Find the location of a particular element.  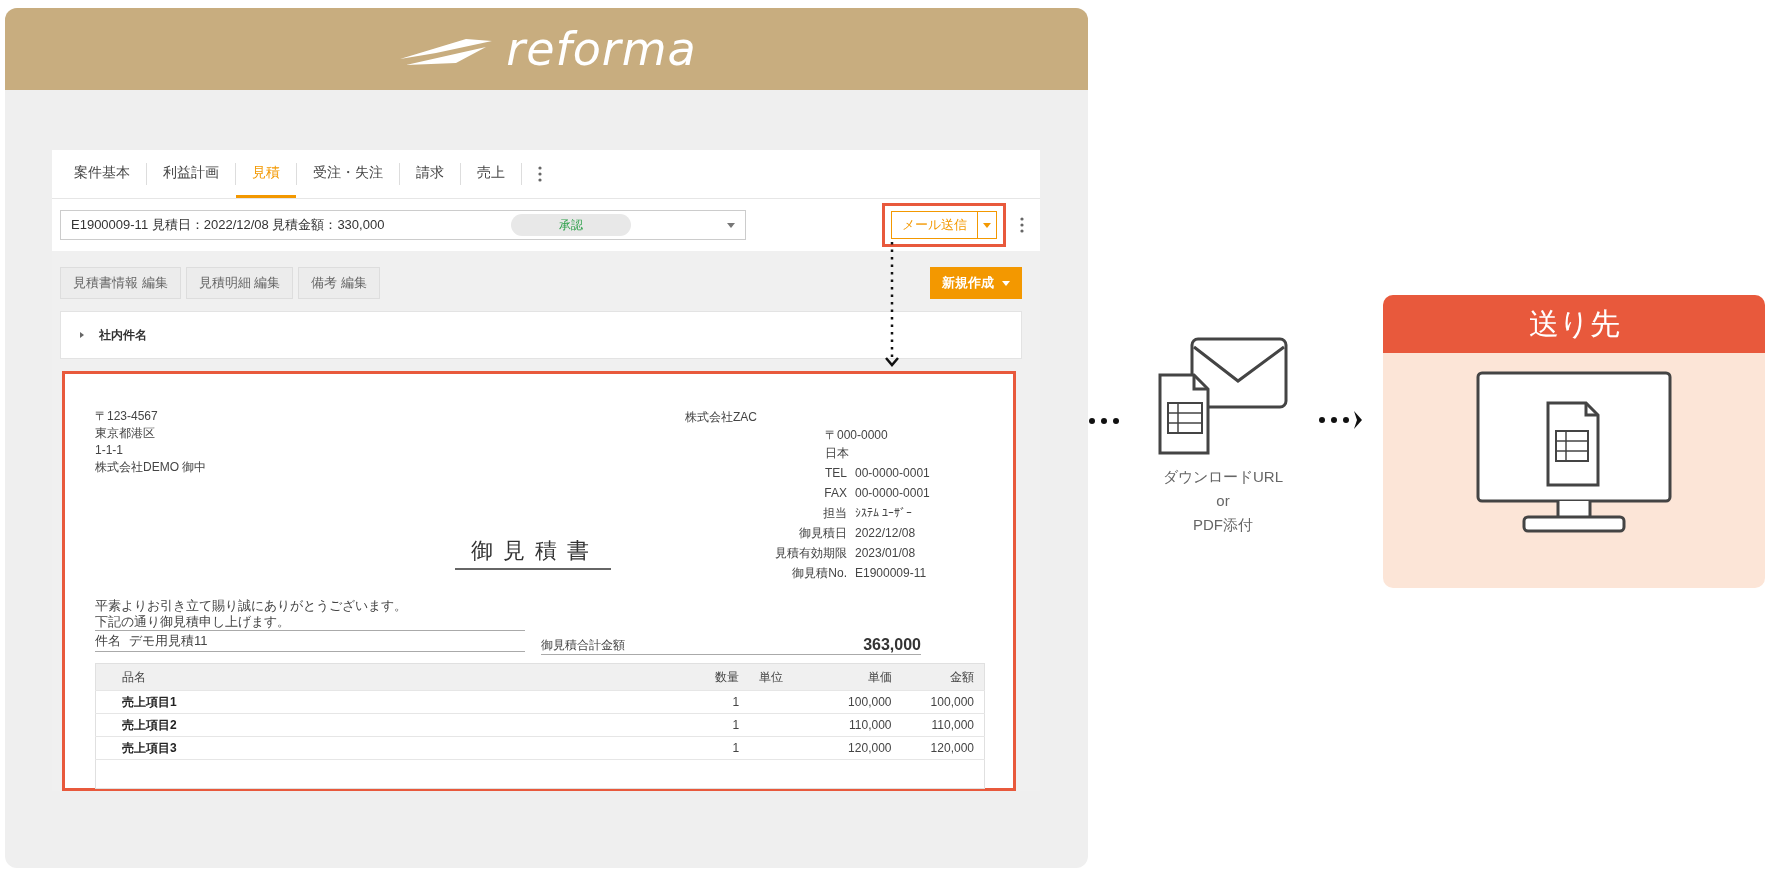

field-label: 見積有効期限 is located at coordinates (810, 553).